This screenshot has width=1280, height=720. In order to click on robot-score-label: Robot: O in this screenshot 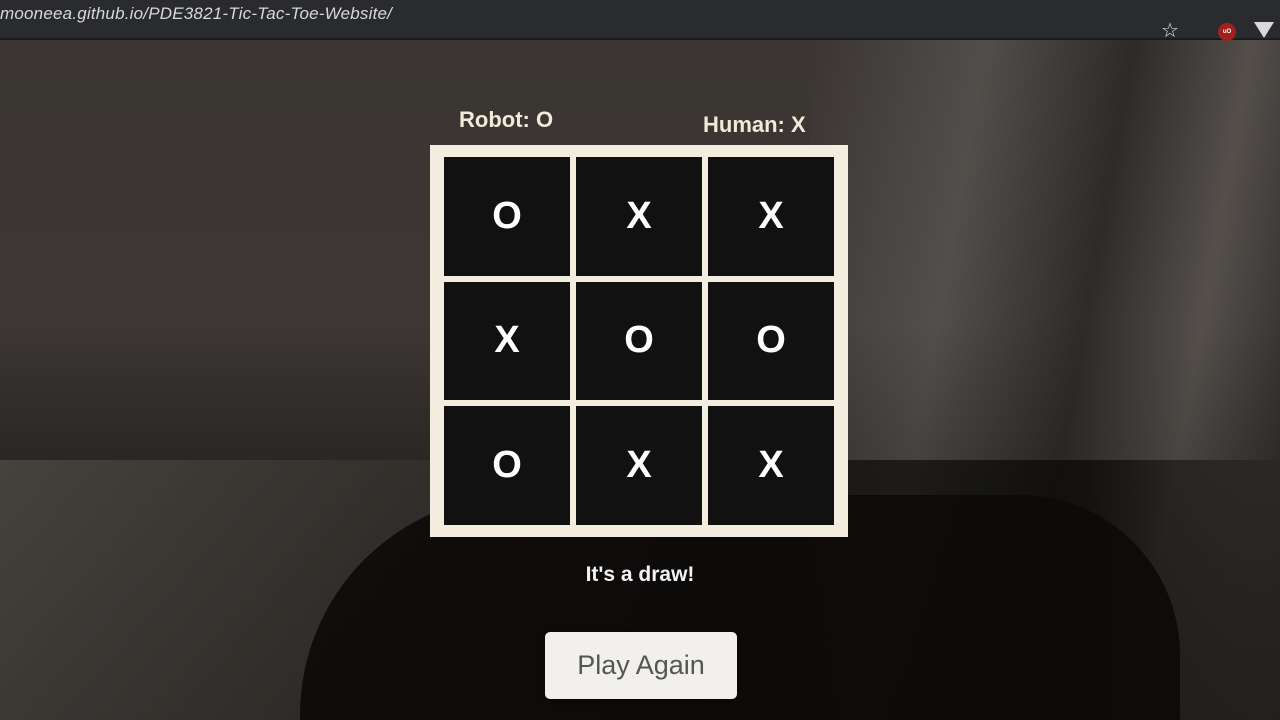, I will do `click(506, 119)`.